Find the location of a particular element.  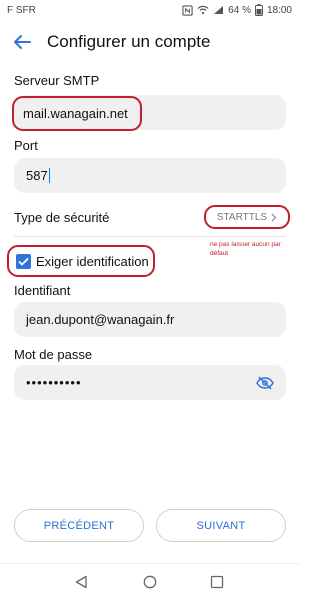

nav-recents-icon is located at coordinates (217, 582).